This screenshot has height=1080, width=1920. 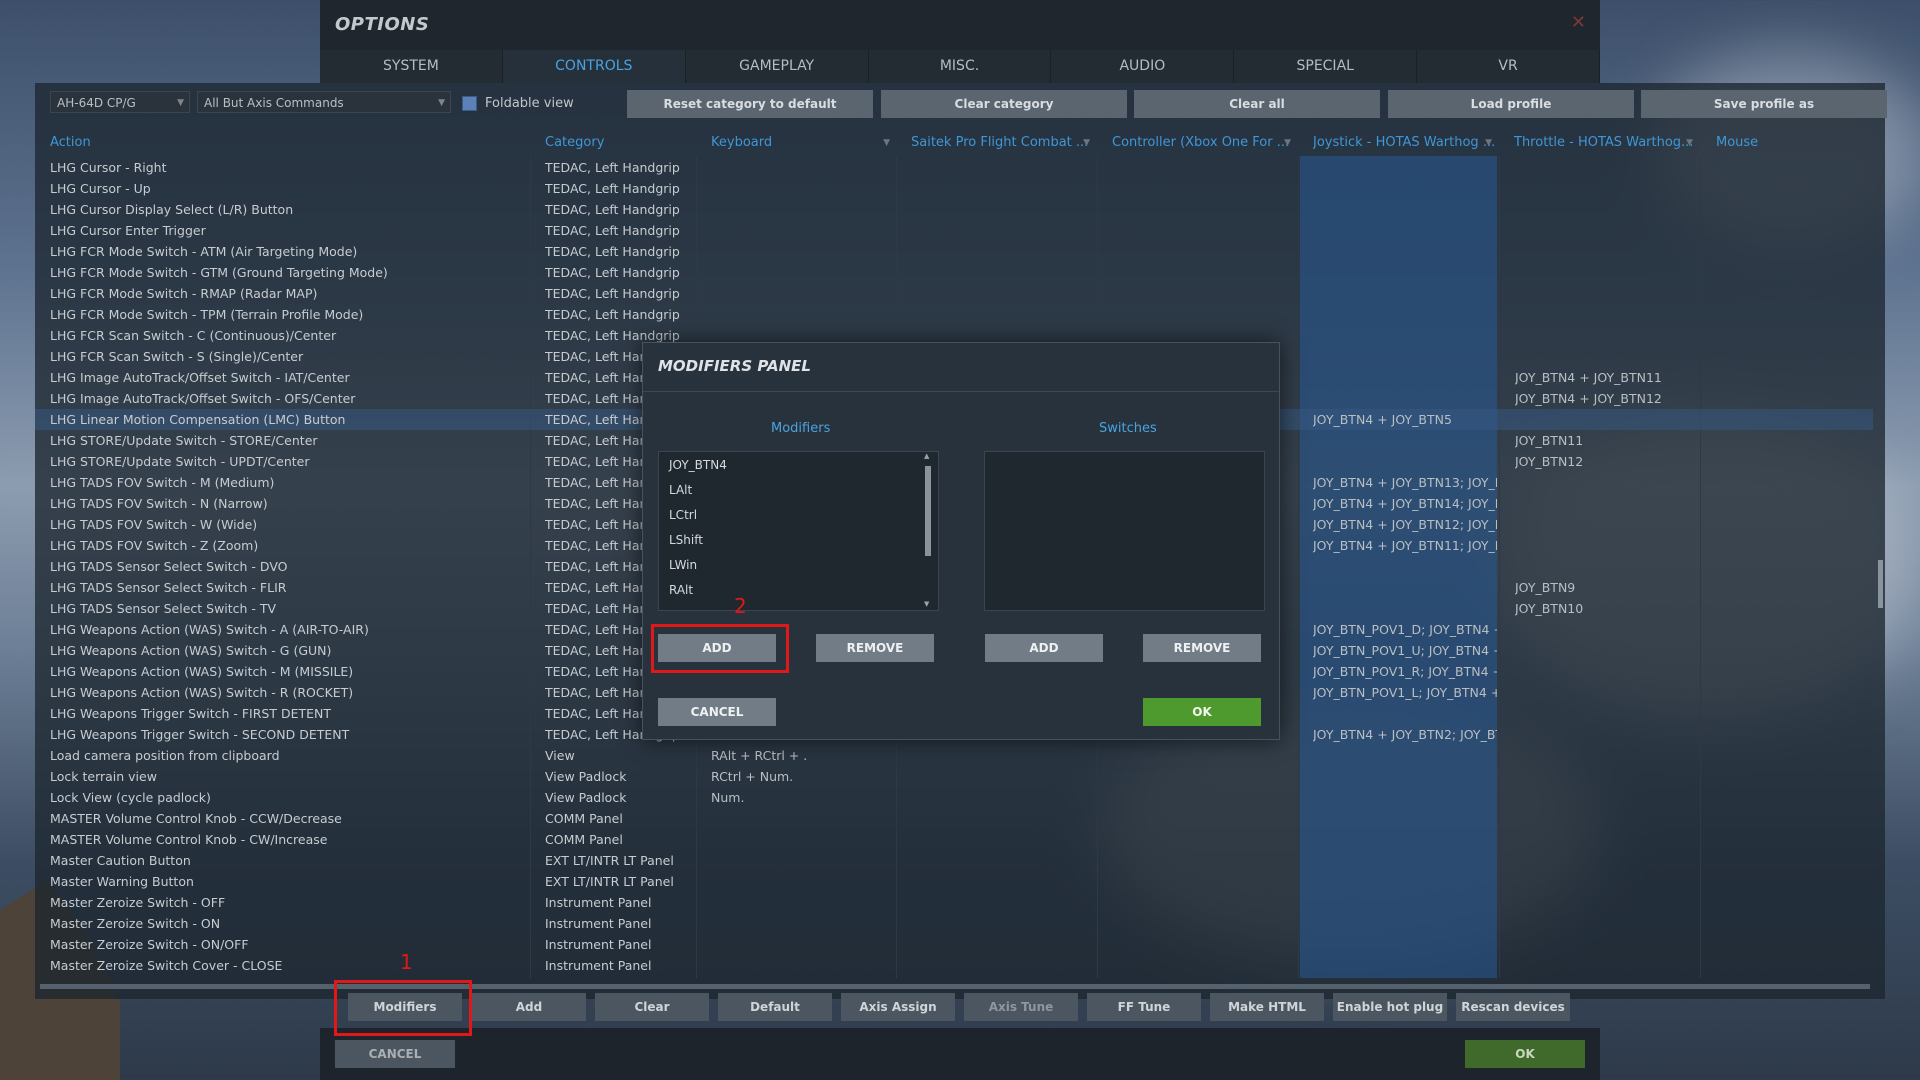 I want to click on category-cell: Instrument Panel, so click(x=598, y=965).